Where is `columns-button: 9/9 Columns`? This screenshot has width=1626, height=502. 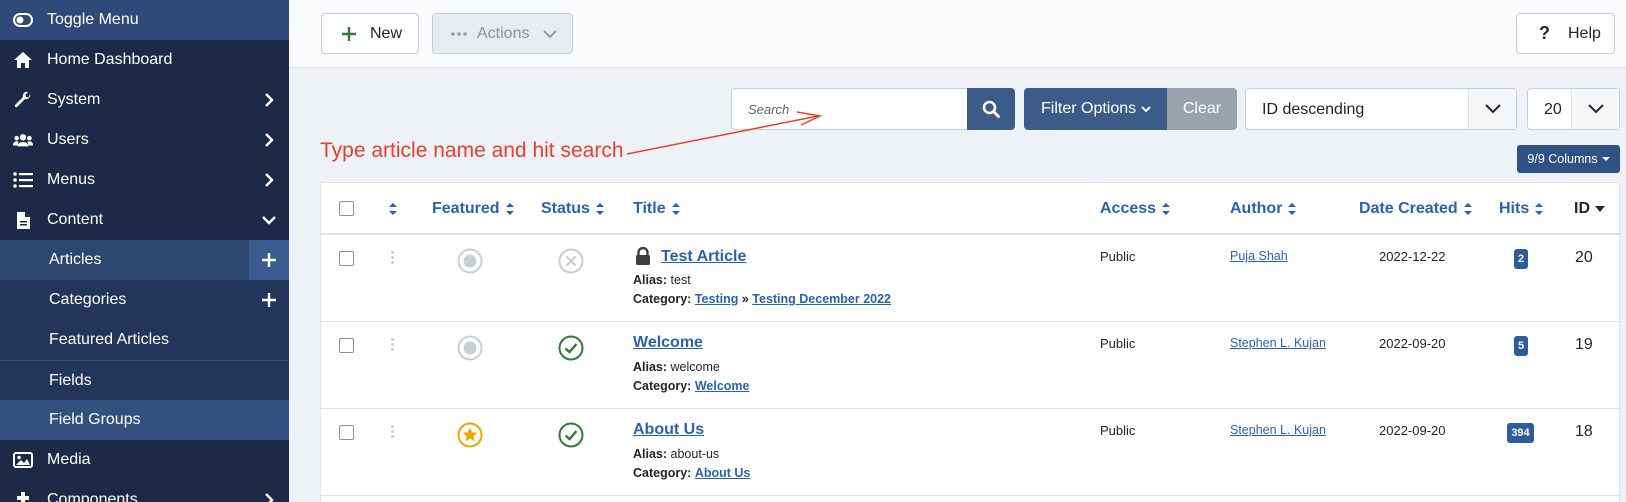 columns-button: 9/9 Columns is located at coordinates (1568, 159).